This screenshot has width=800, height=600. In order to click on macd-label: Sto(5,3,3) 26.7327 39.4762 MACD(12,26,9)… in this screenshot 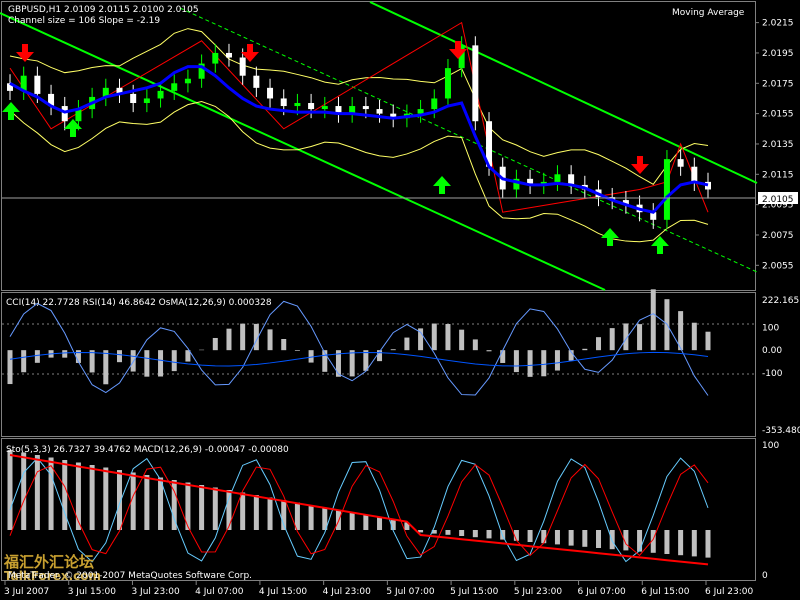, I will do `click(147, 450)`.